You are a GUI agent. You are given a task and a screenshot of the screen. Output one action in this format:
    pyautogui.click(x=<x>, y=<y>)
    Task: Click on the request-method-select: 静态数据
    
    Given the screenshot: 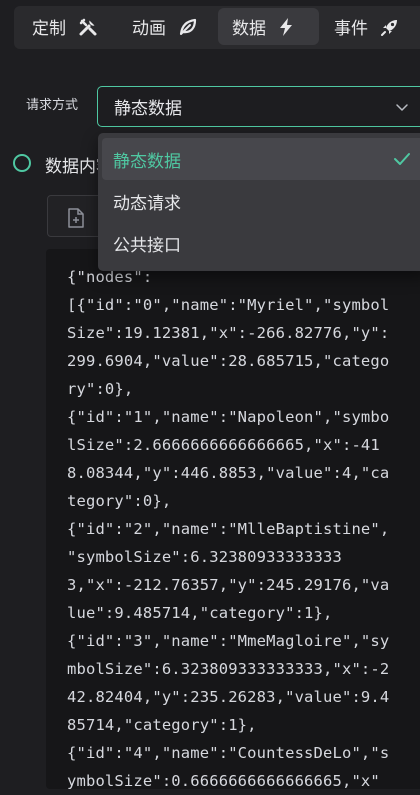 What is the action you would take?
    pyautogui.click(x=258, y=106)
    